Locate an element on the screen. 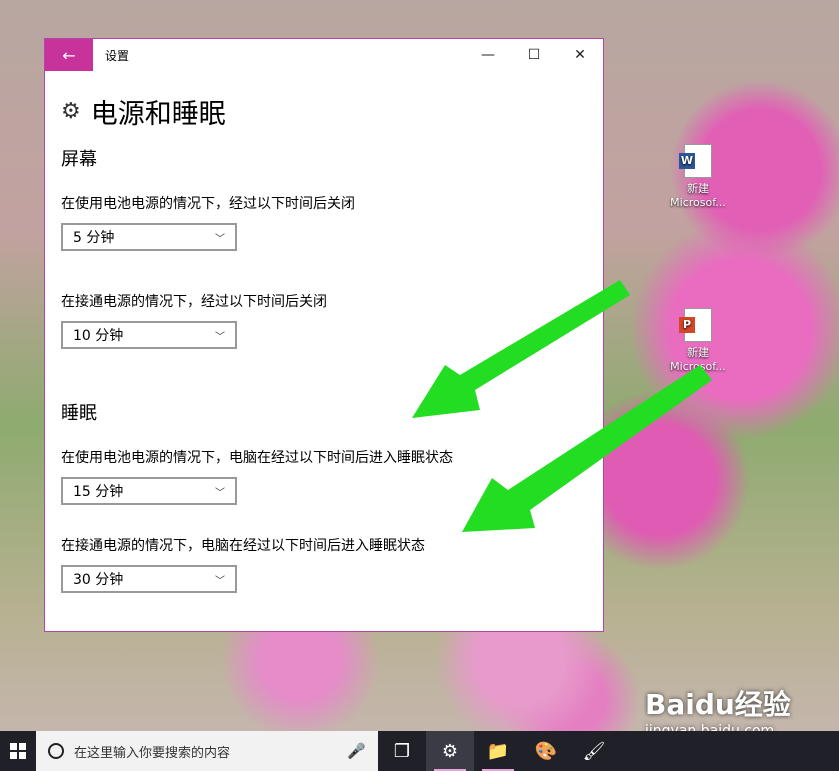 Image resolution: width=839 pixels, height=771 pixels. taskbar-file-explorer-button: 📁 is located at coordinates (498, 751).